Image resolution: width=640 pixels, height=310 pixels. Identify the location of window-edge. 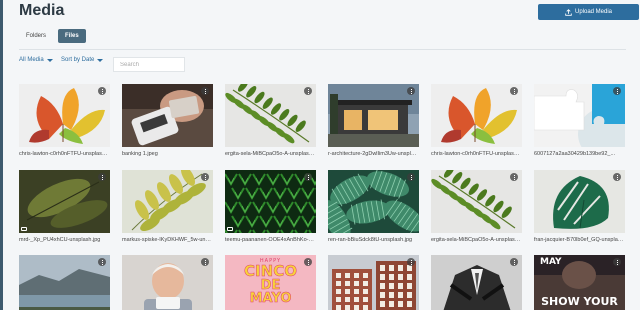
(1, 155).